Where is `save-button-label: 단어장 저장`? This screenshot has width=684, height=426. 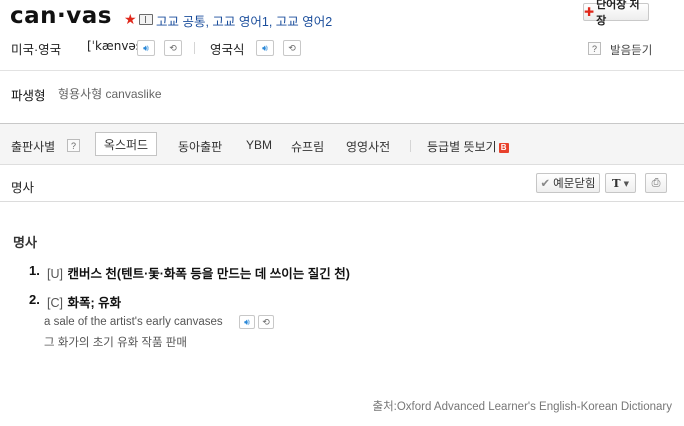 save-button-label: 단어장 저장 is located at coordinates (618, 13).